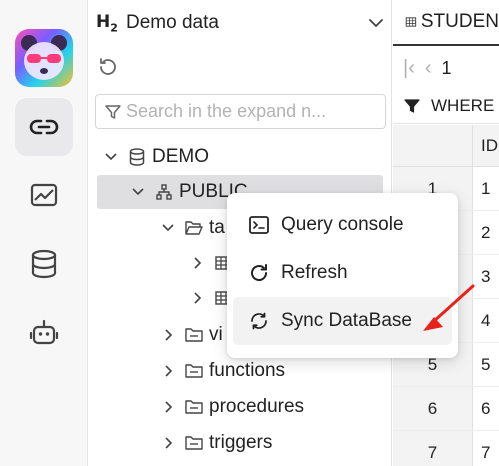  What do you see at coordinates (241, 442) in the screenshot?
I see `tree-node-label: triggers` at bounding box center [241, 442].